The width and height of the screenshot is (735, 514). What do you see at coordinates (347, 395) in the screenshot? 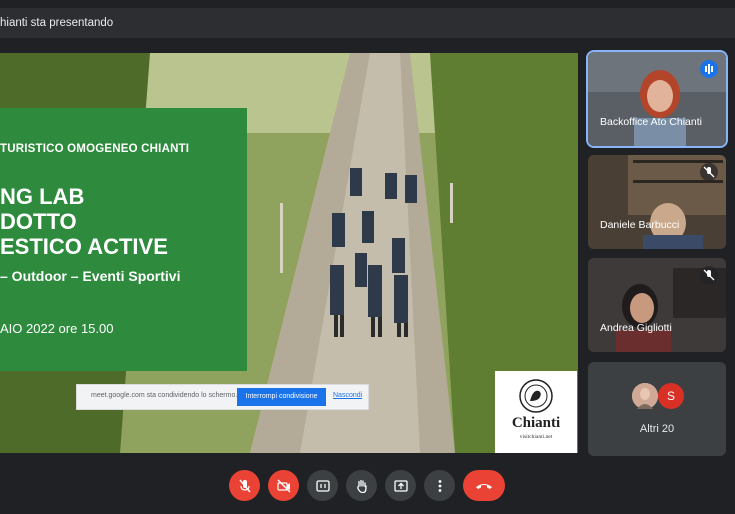
I see `hide-link: Nascondi` at bounding box center [347, 395].